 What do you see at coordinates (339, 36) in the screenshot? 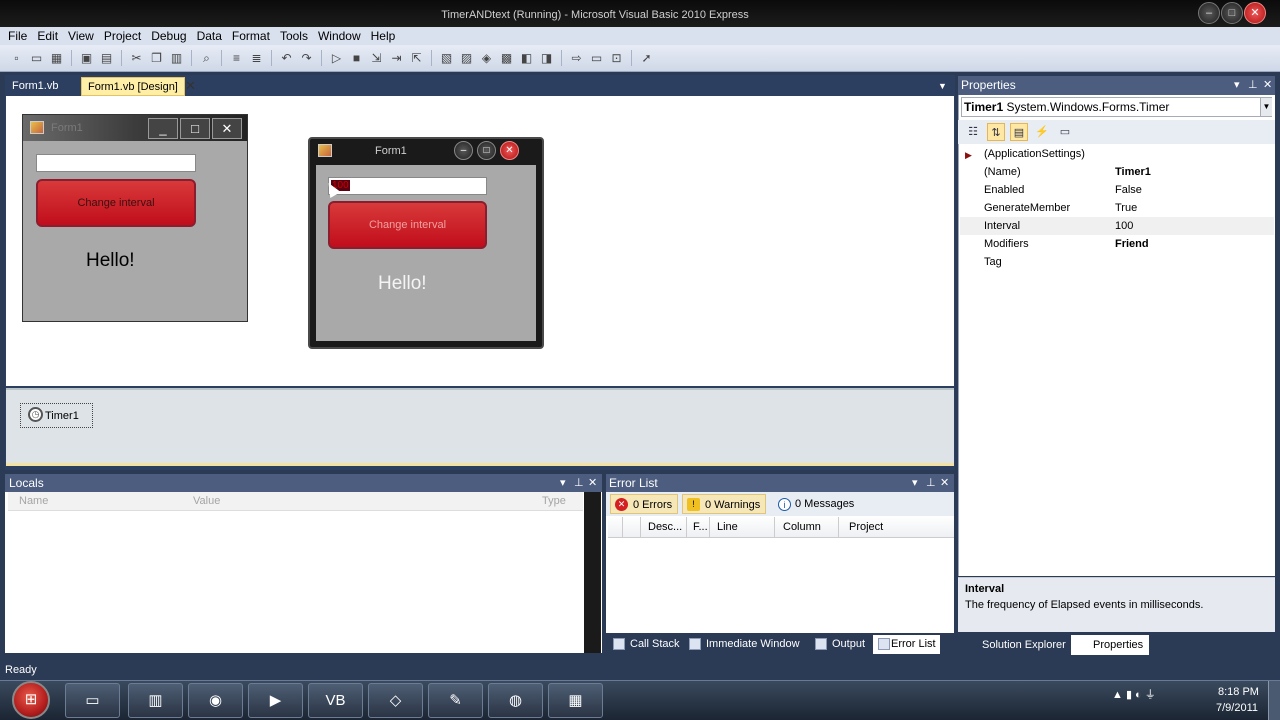
I see `menu-window: Window` at bounding box center [339, 36].